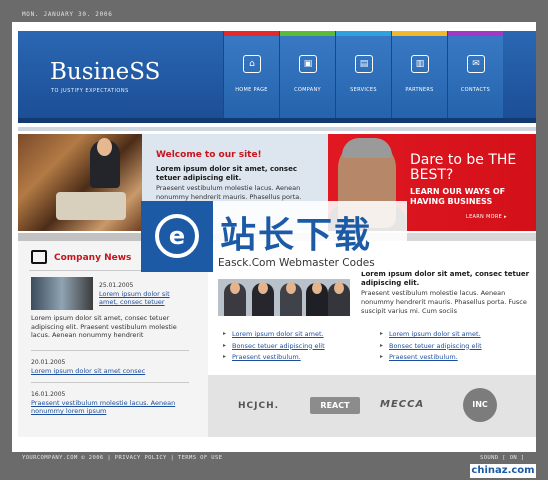  I want to click on nav-partners: ▥ PARTNERS, so click(419, 74).